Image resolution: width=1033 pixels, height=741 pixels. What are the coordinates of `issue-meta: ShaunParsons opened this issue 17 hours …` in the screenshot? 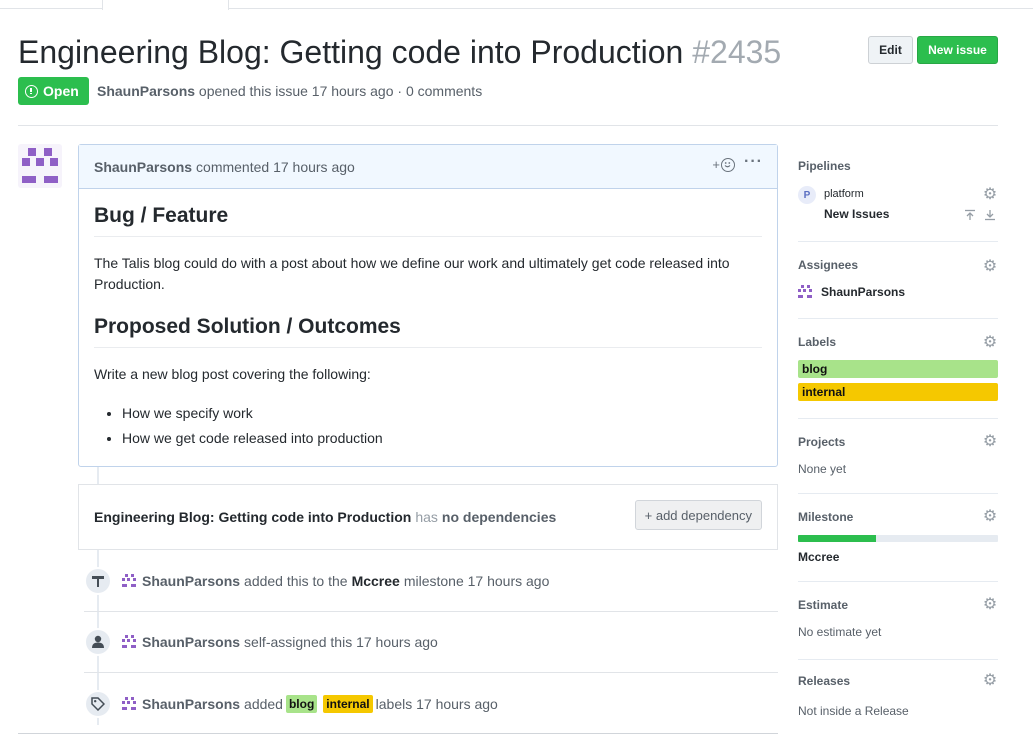 It's located at (289, 91).